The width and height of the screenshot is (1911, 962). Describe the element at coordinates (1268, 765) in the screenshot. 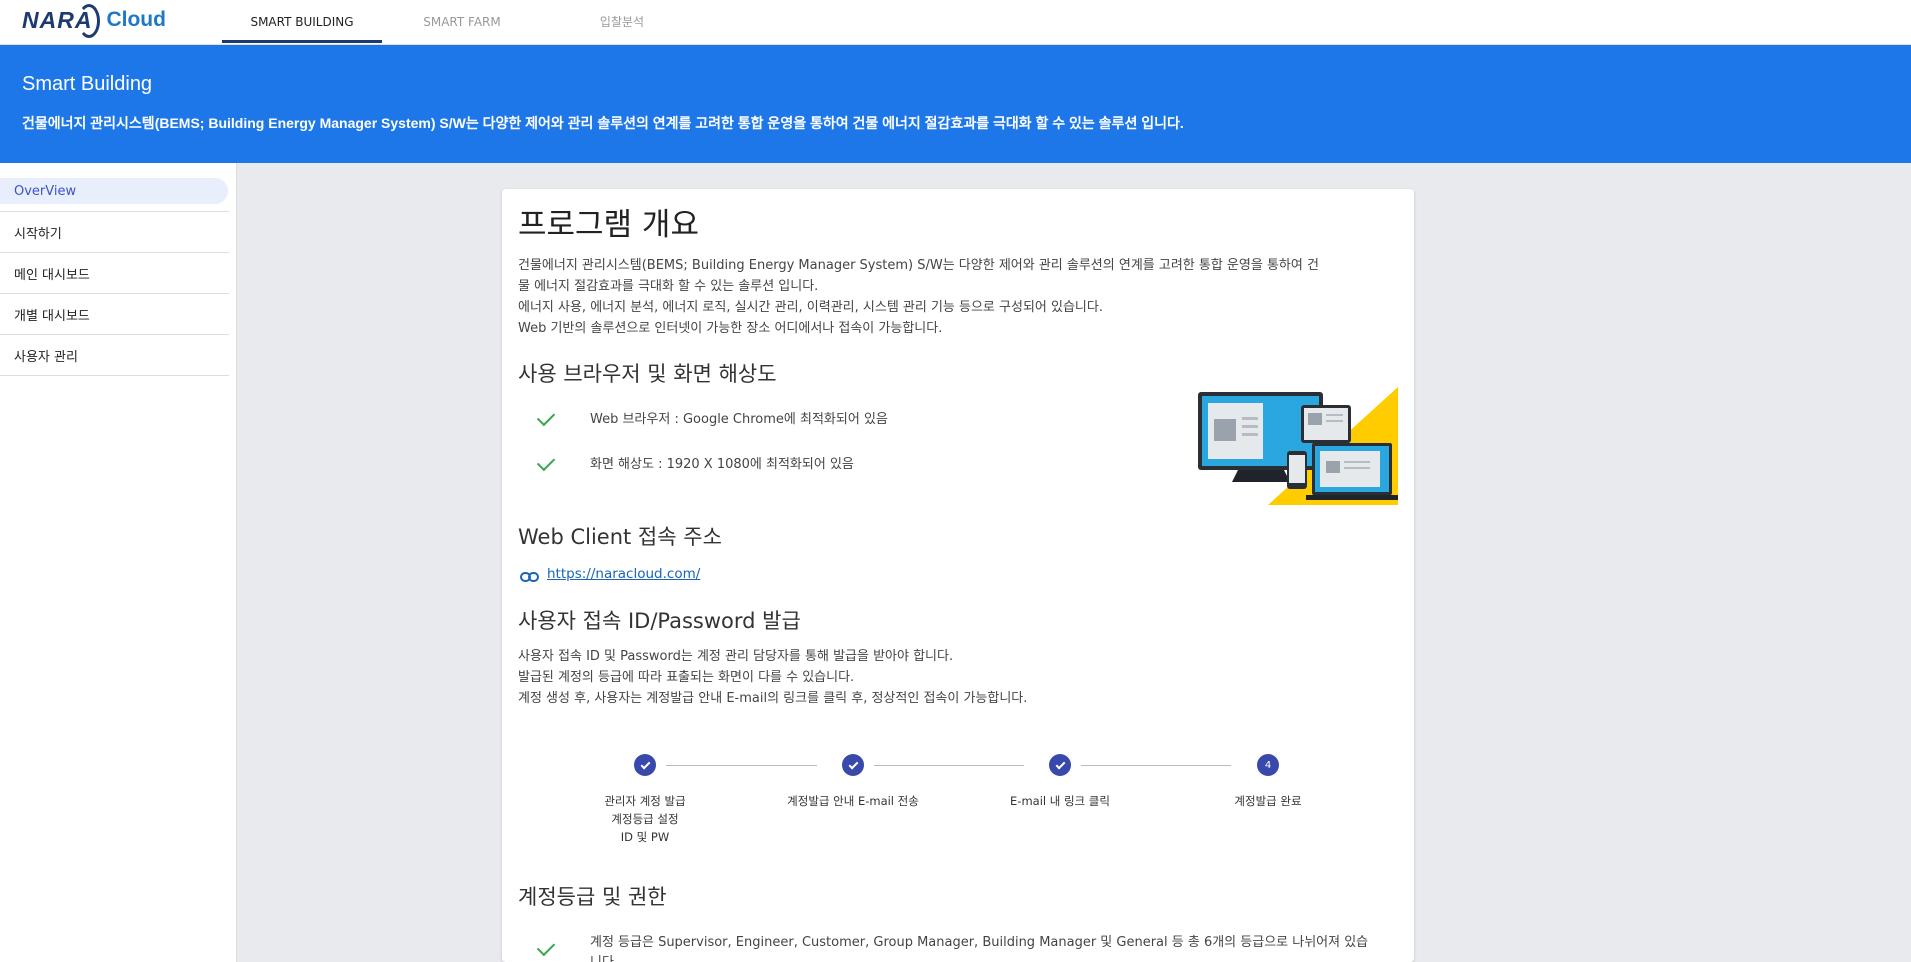

I see `step-4-number: 4` at that location.